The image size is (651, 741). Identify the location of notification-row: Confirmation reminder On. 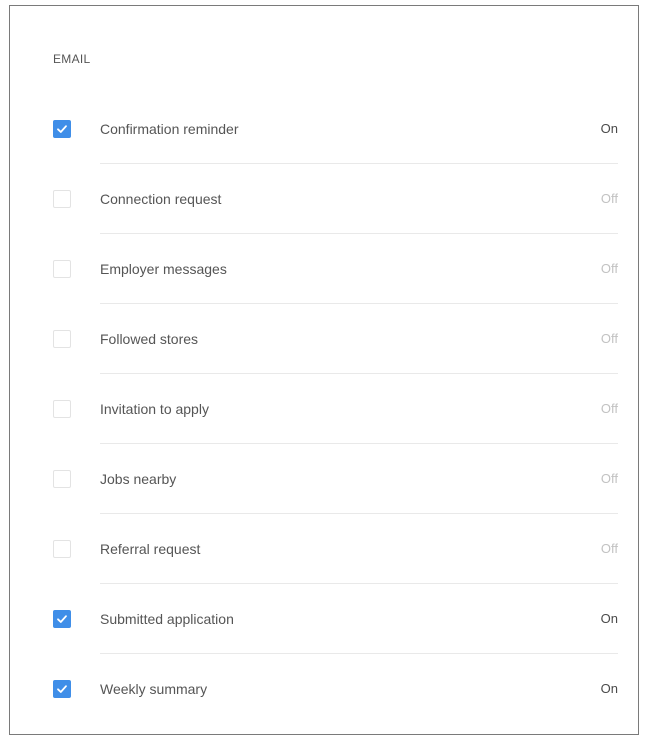
(324, 129).